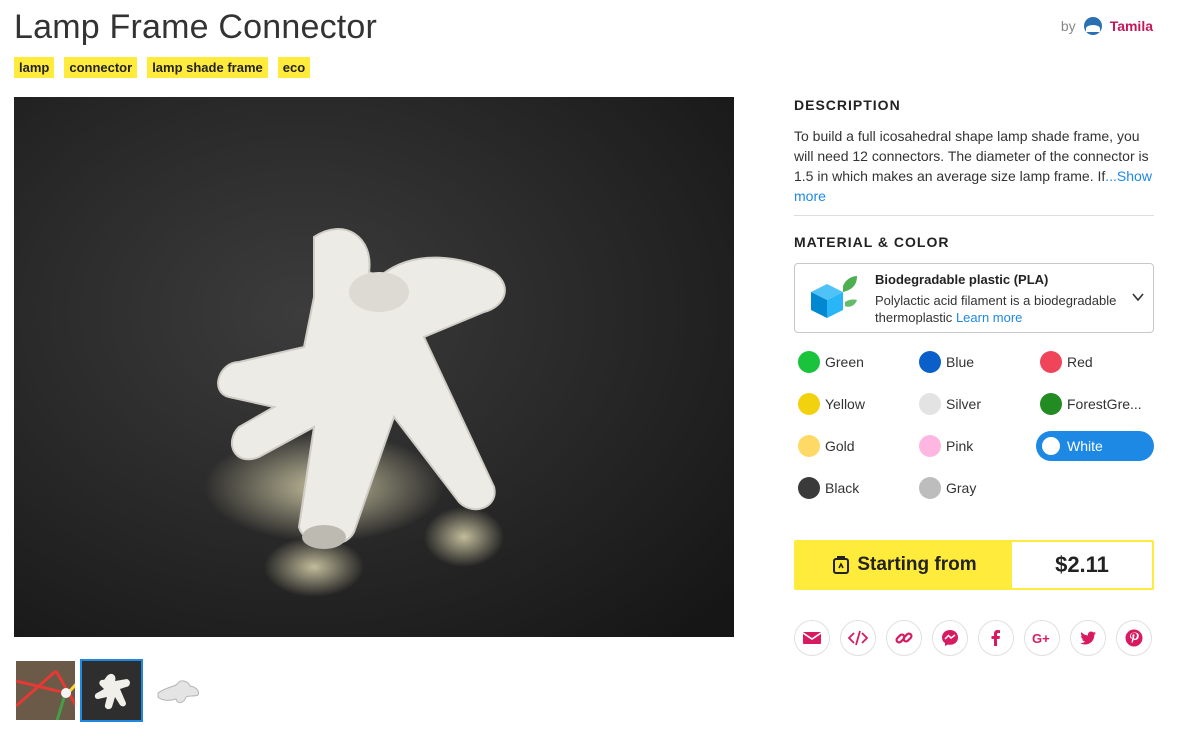  I want to click on avatar, so click(1092, 26).